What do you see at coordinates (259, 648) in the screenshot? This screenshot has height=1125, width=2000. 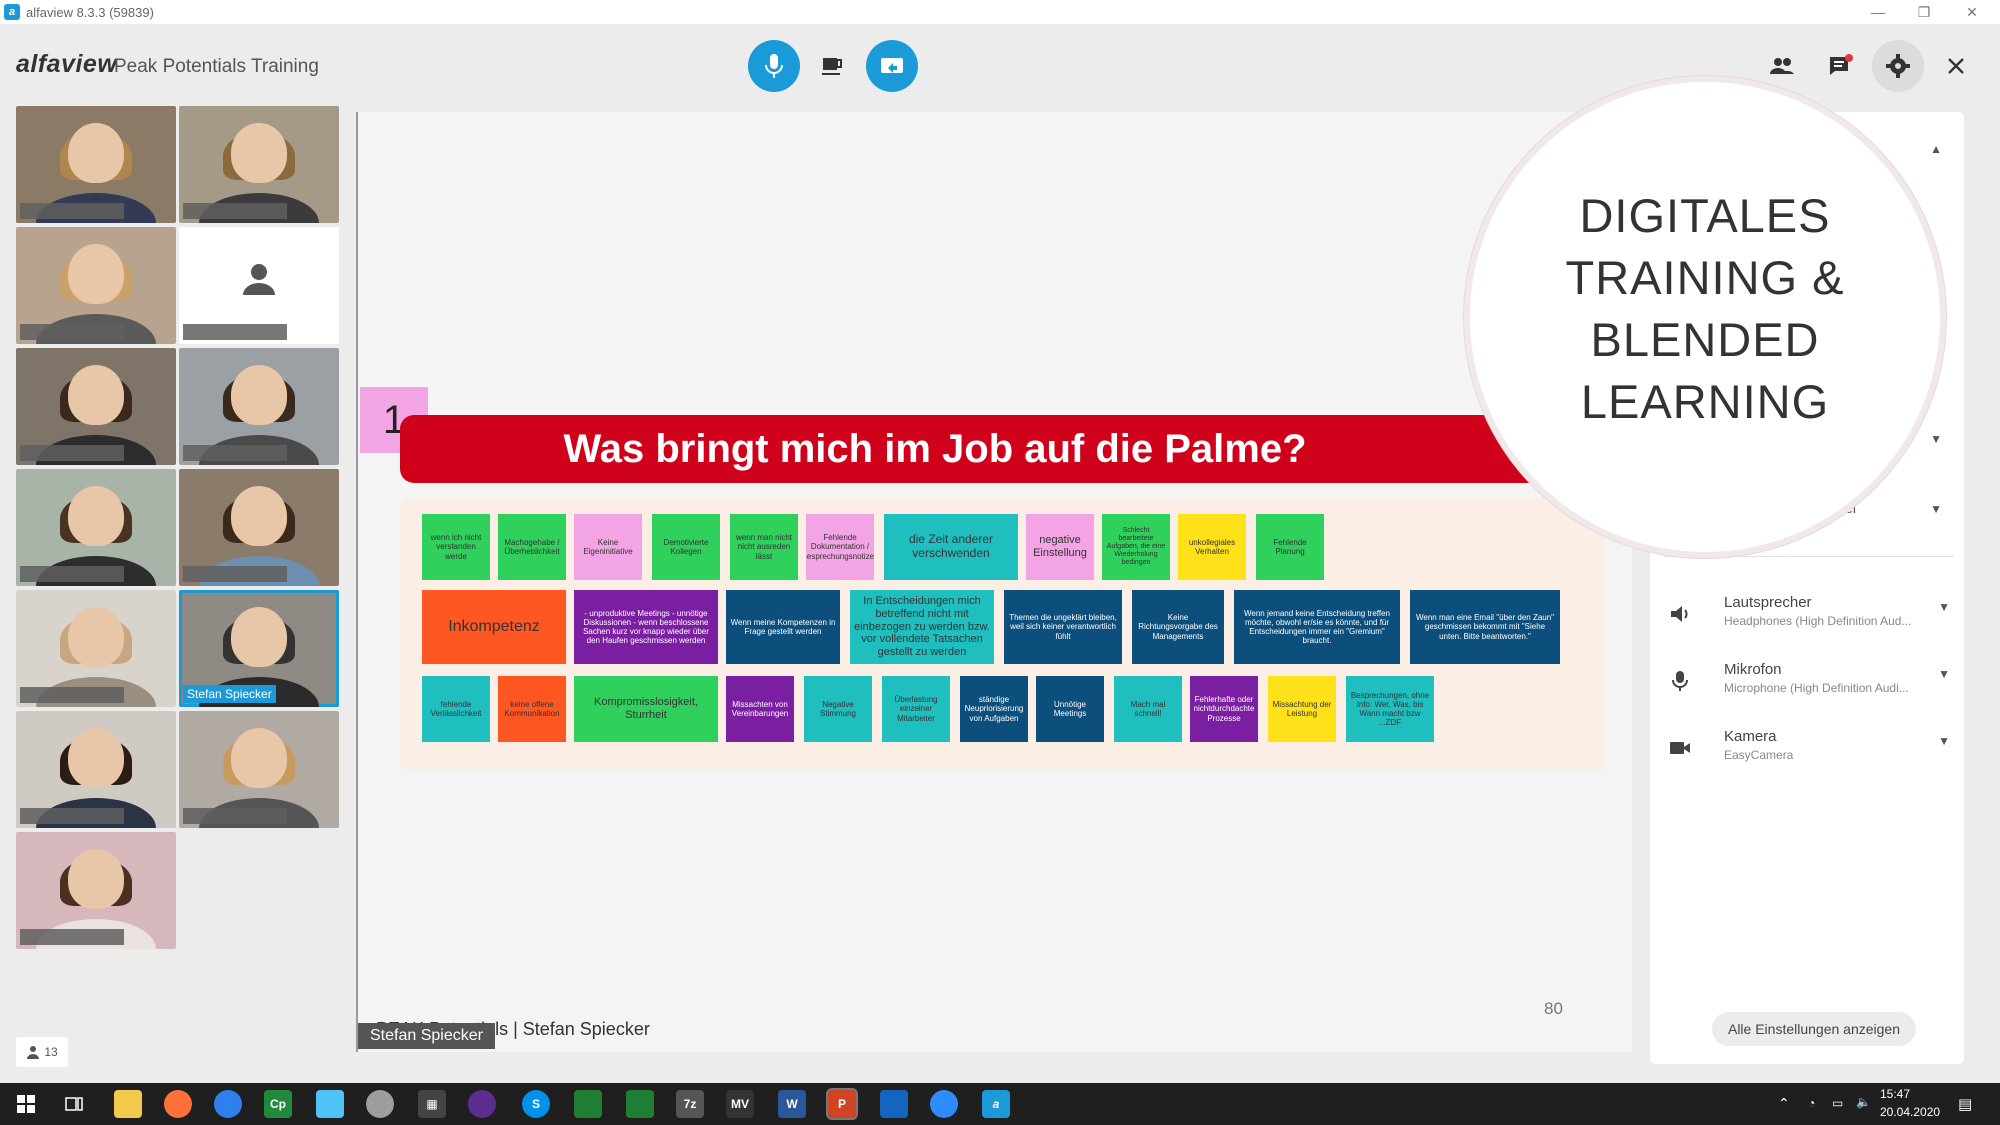 I see `video-tile-active-speaker: Stefan Spiecker` at bounding box center [259, 648].